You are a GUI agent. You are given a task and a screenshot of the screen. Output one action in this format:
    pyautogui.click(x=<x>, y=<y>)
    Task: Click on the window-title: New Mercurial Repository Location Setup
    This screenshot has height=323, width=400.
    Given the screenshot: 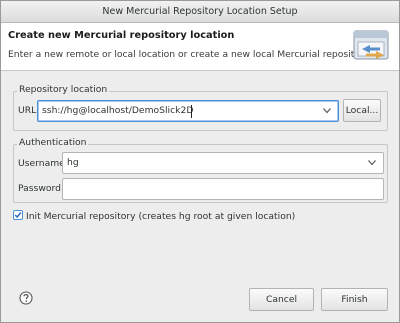 What is the action you would take?
    pyautogui.click(x=200, y=11)
    